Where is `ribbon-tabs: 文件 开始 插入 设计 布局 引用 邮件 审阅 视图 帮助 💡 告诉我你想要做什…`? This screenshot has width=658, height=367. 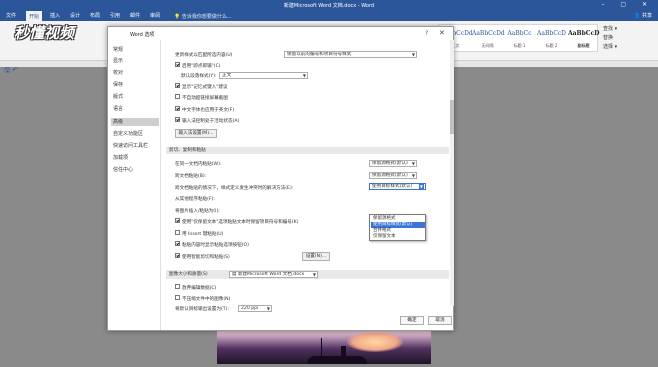 ribbon-tabs: 文件 开始 插入 设计 布局 引用 邮件 审阅 视图 帮助 💡 告诉我你想要做什… is located at coordinates (329, 15).